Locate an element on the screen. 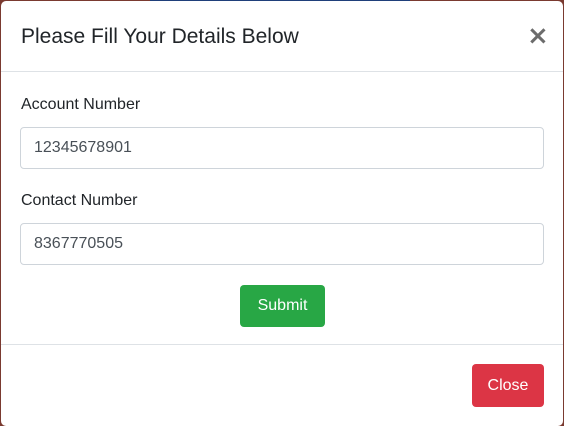 The width and height of the screenshot is (564, 426). account-number-label: Account Number is located at coordinates (81, 104).